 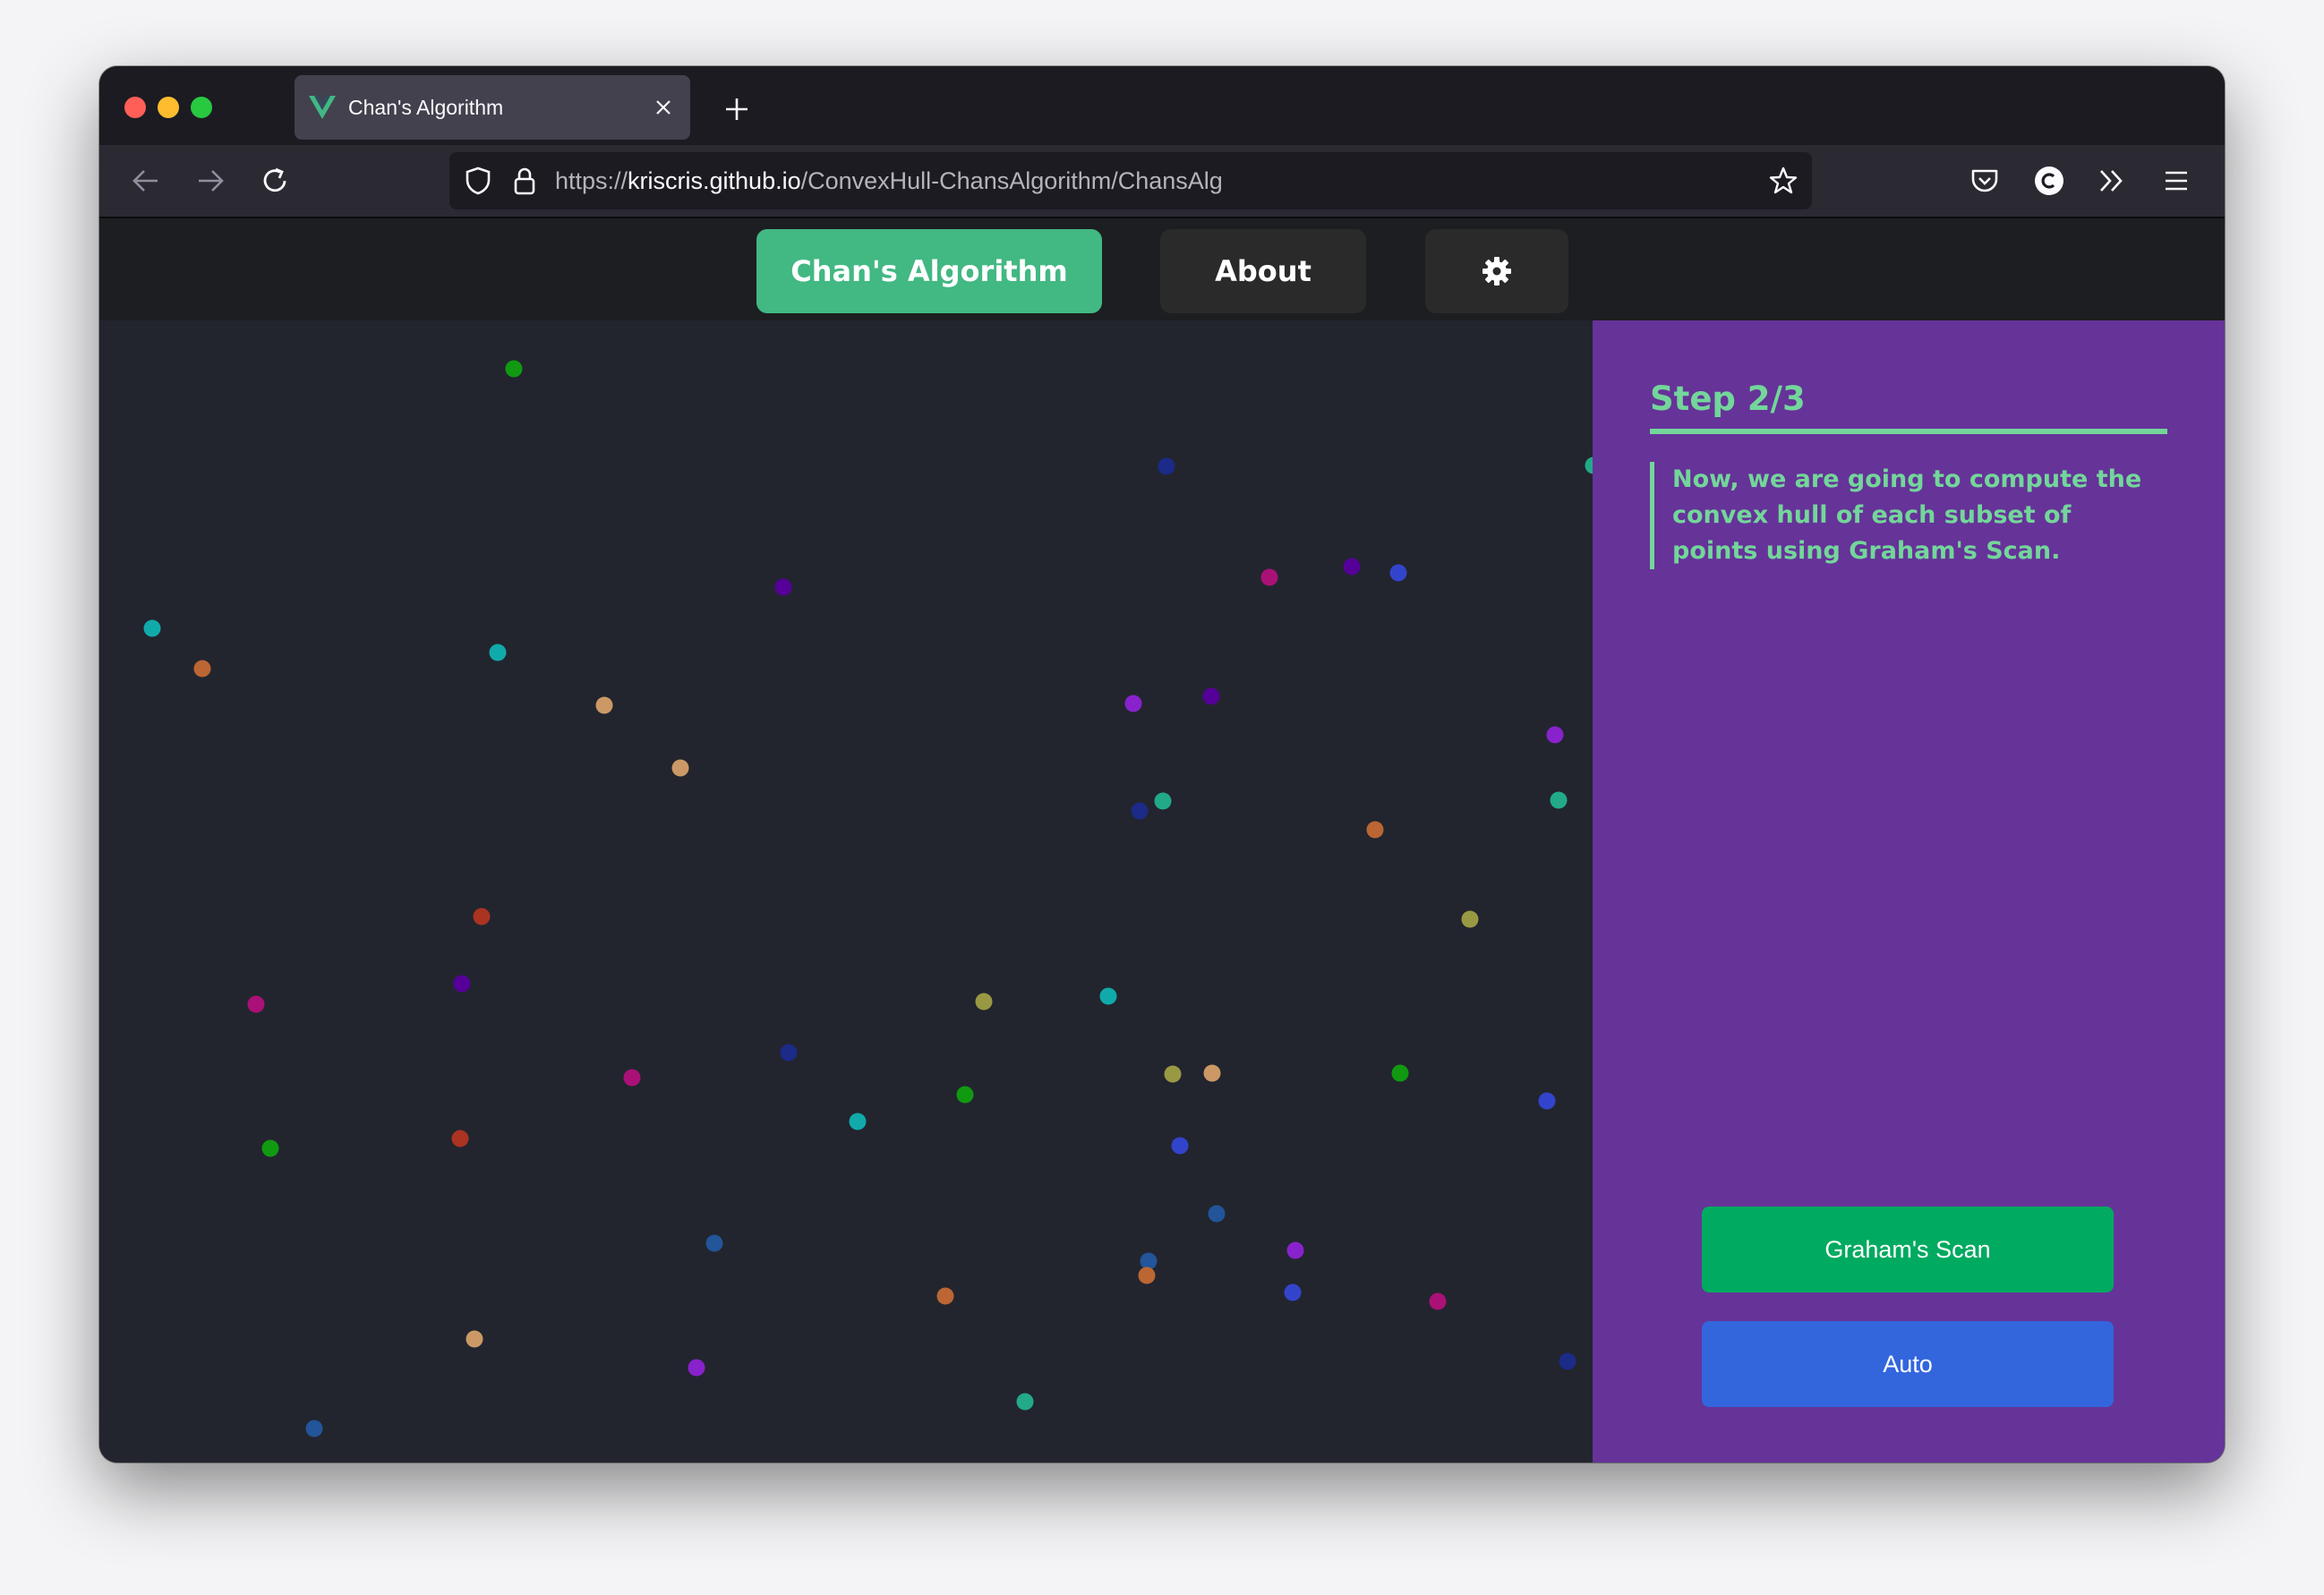 I want to click on shield-icon, so click(x=478, y=181).